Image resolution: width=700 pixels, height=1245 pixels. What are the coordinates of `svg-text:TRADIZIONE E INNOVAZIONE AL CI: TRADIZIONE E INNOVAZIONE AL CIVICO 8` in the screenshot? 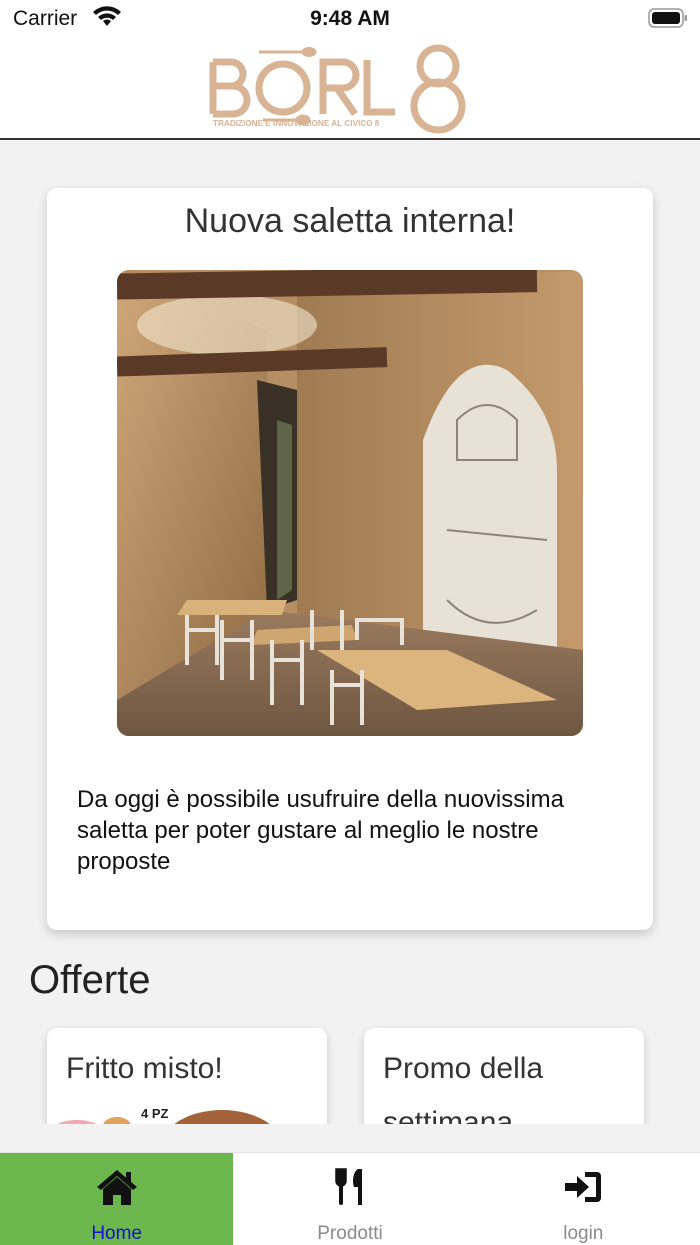 It's located at (296, 123).